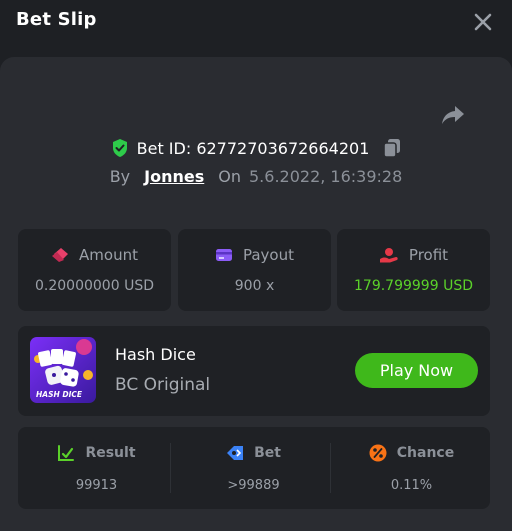 This screenshot has height=531, width=512. Describe the element at coordinates (163, 385) in the screenshot. I see `game-provider: BC Original` at that location.